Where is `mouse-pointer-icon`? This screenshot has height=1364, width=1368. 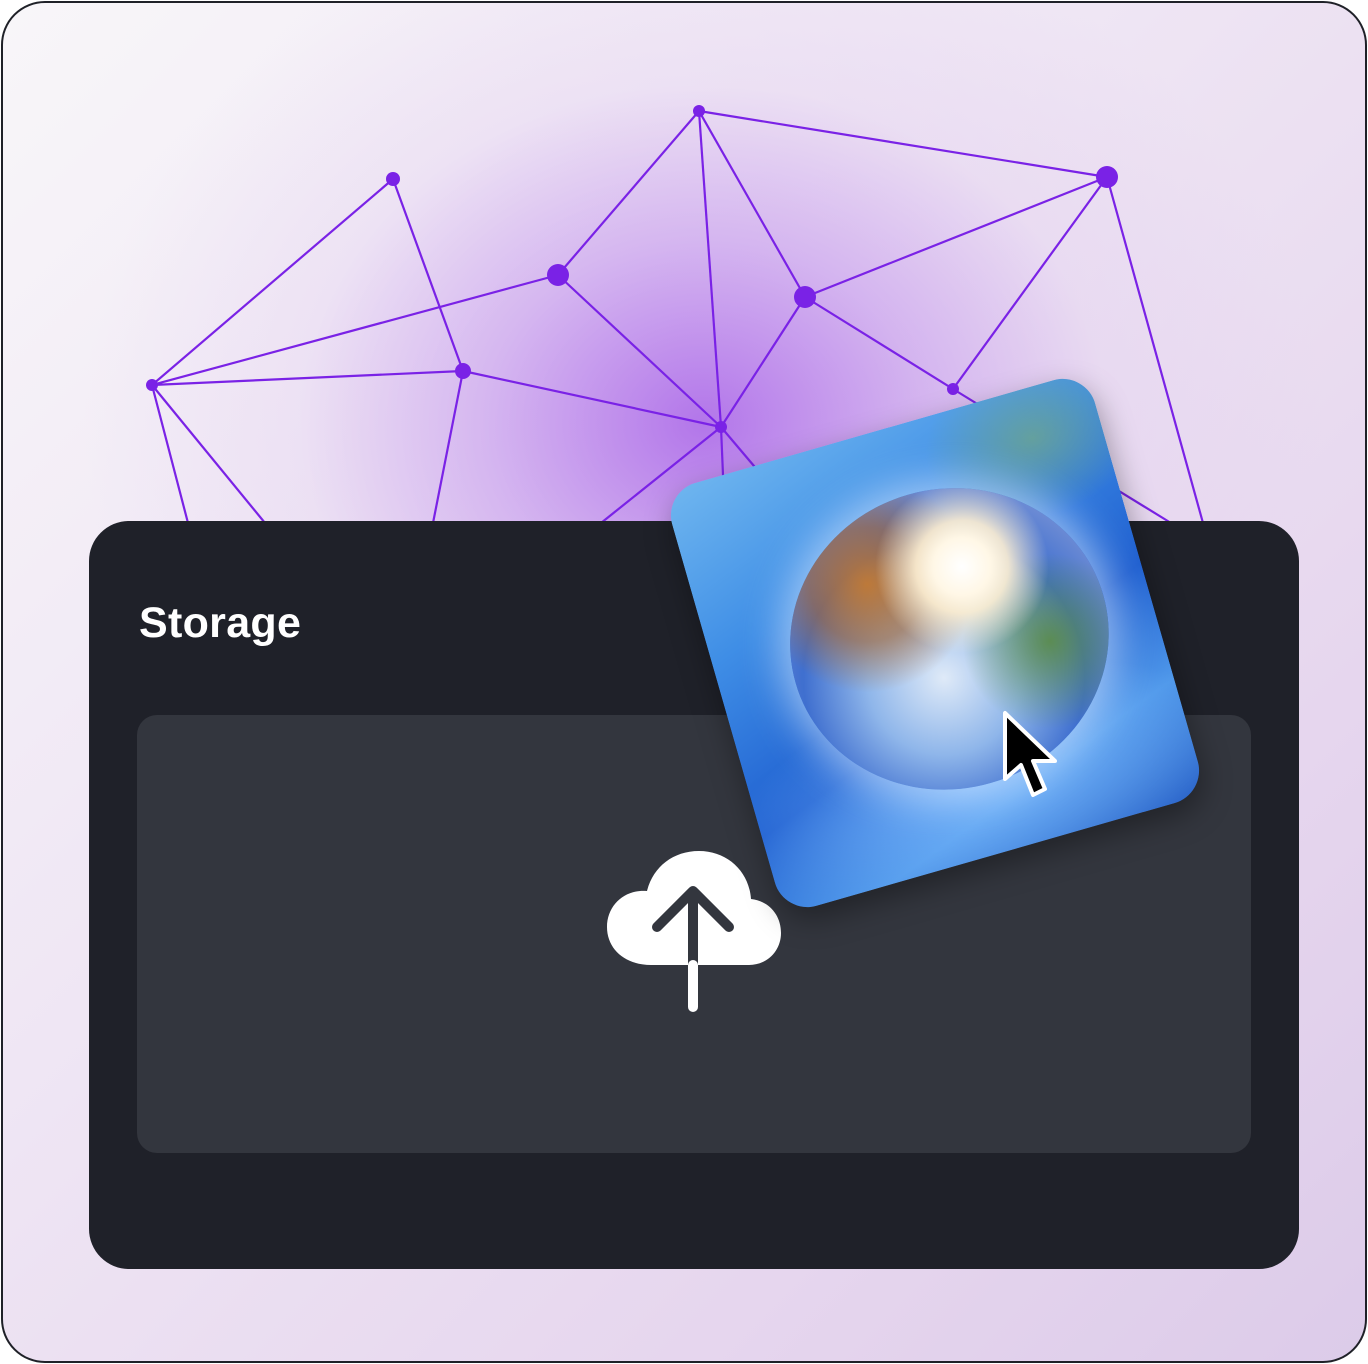
mouse-pointer-icon is located at coordinates (1030, 754).